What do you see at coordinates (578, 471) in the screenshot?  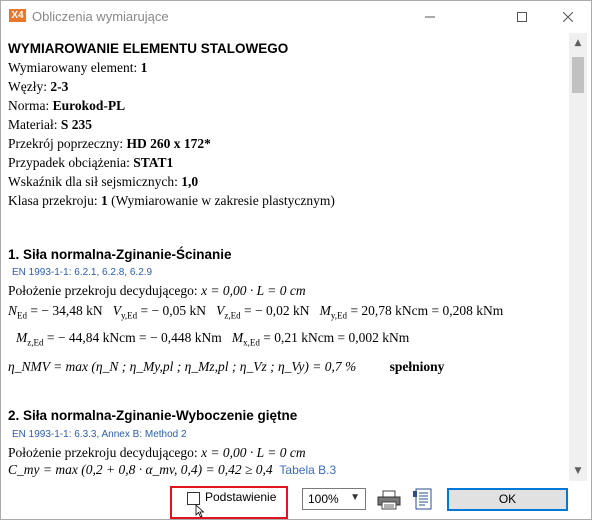 I see `scroll-down-icon: ▼` at bounding box center [578, 471].